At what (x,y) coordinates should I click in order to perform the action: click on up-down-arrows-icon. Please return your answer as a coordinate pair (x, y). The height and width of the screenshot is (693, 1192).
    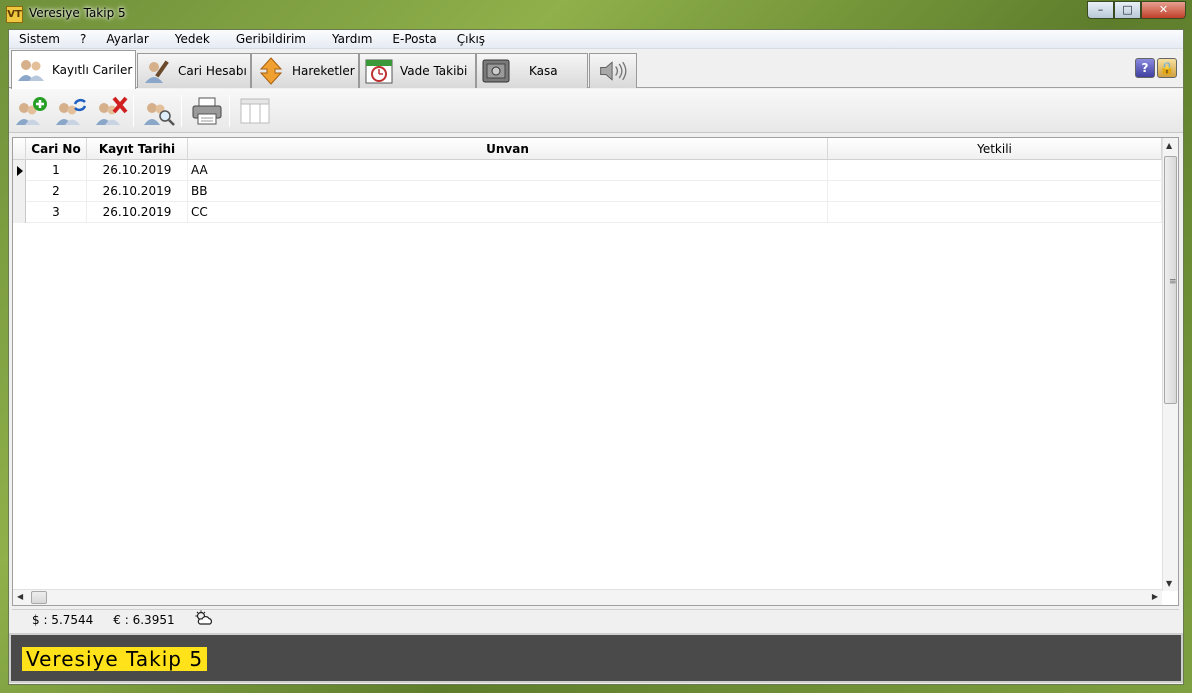
    Looking at the image, I should click on (271, 71).